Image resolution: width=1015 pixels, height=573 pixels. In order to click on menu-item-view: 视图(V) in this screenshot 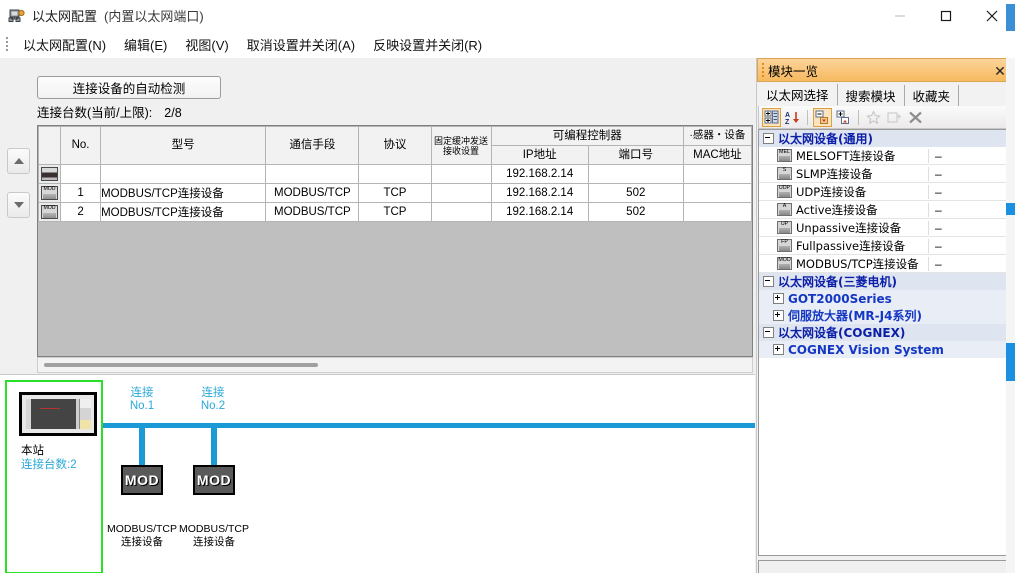, I will do `click(206, 44)`.